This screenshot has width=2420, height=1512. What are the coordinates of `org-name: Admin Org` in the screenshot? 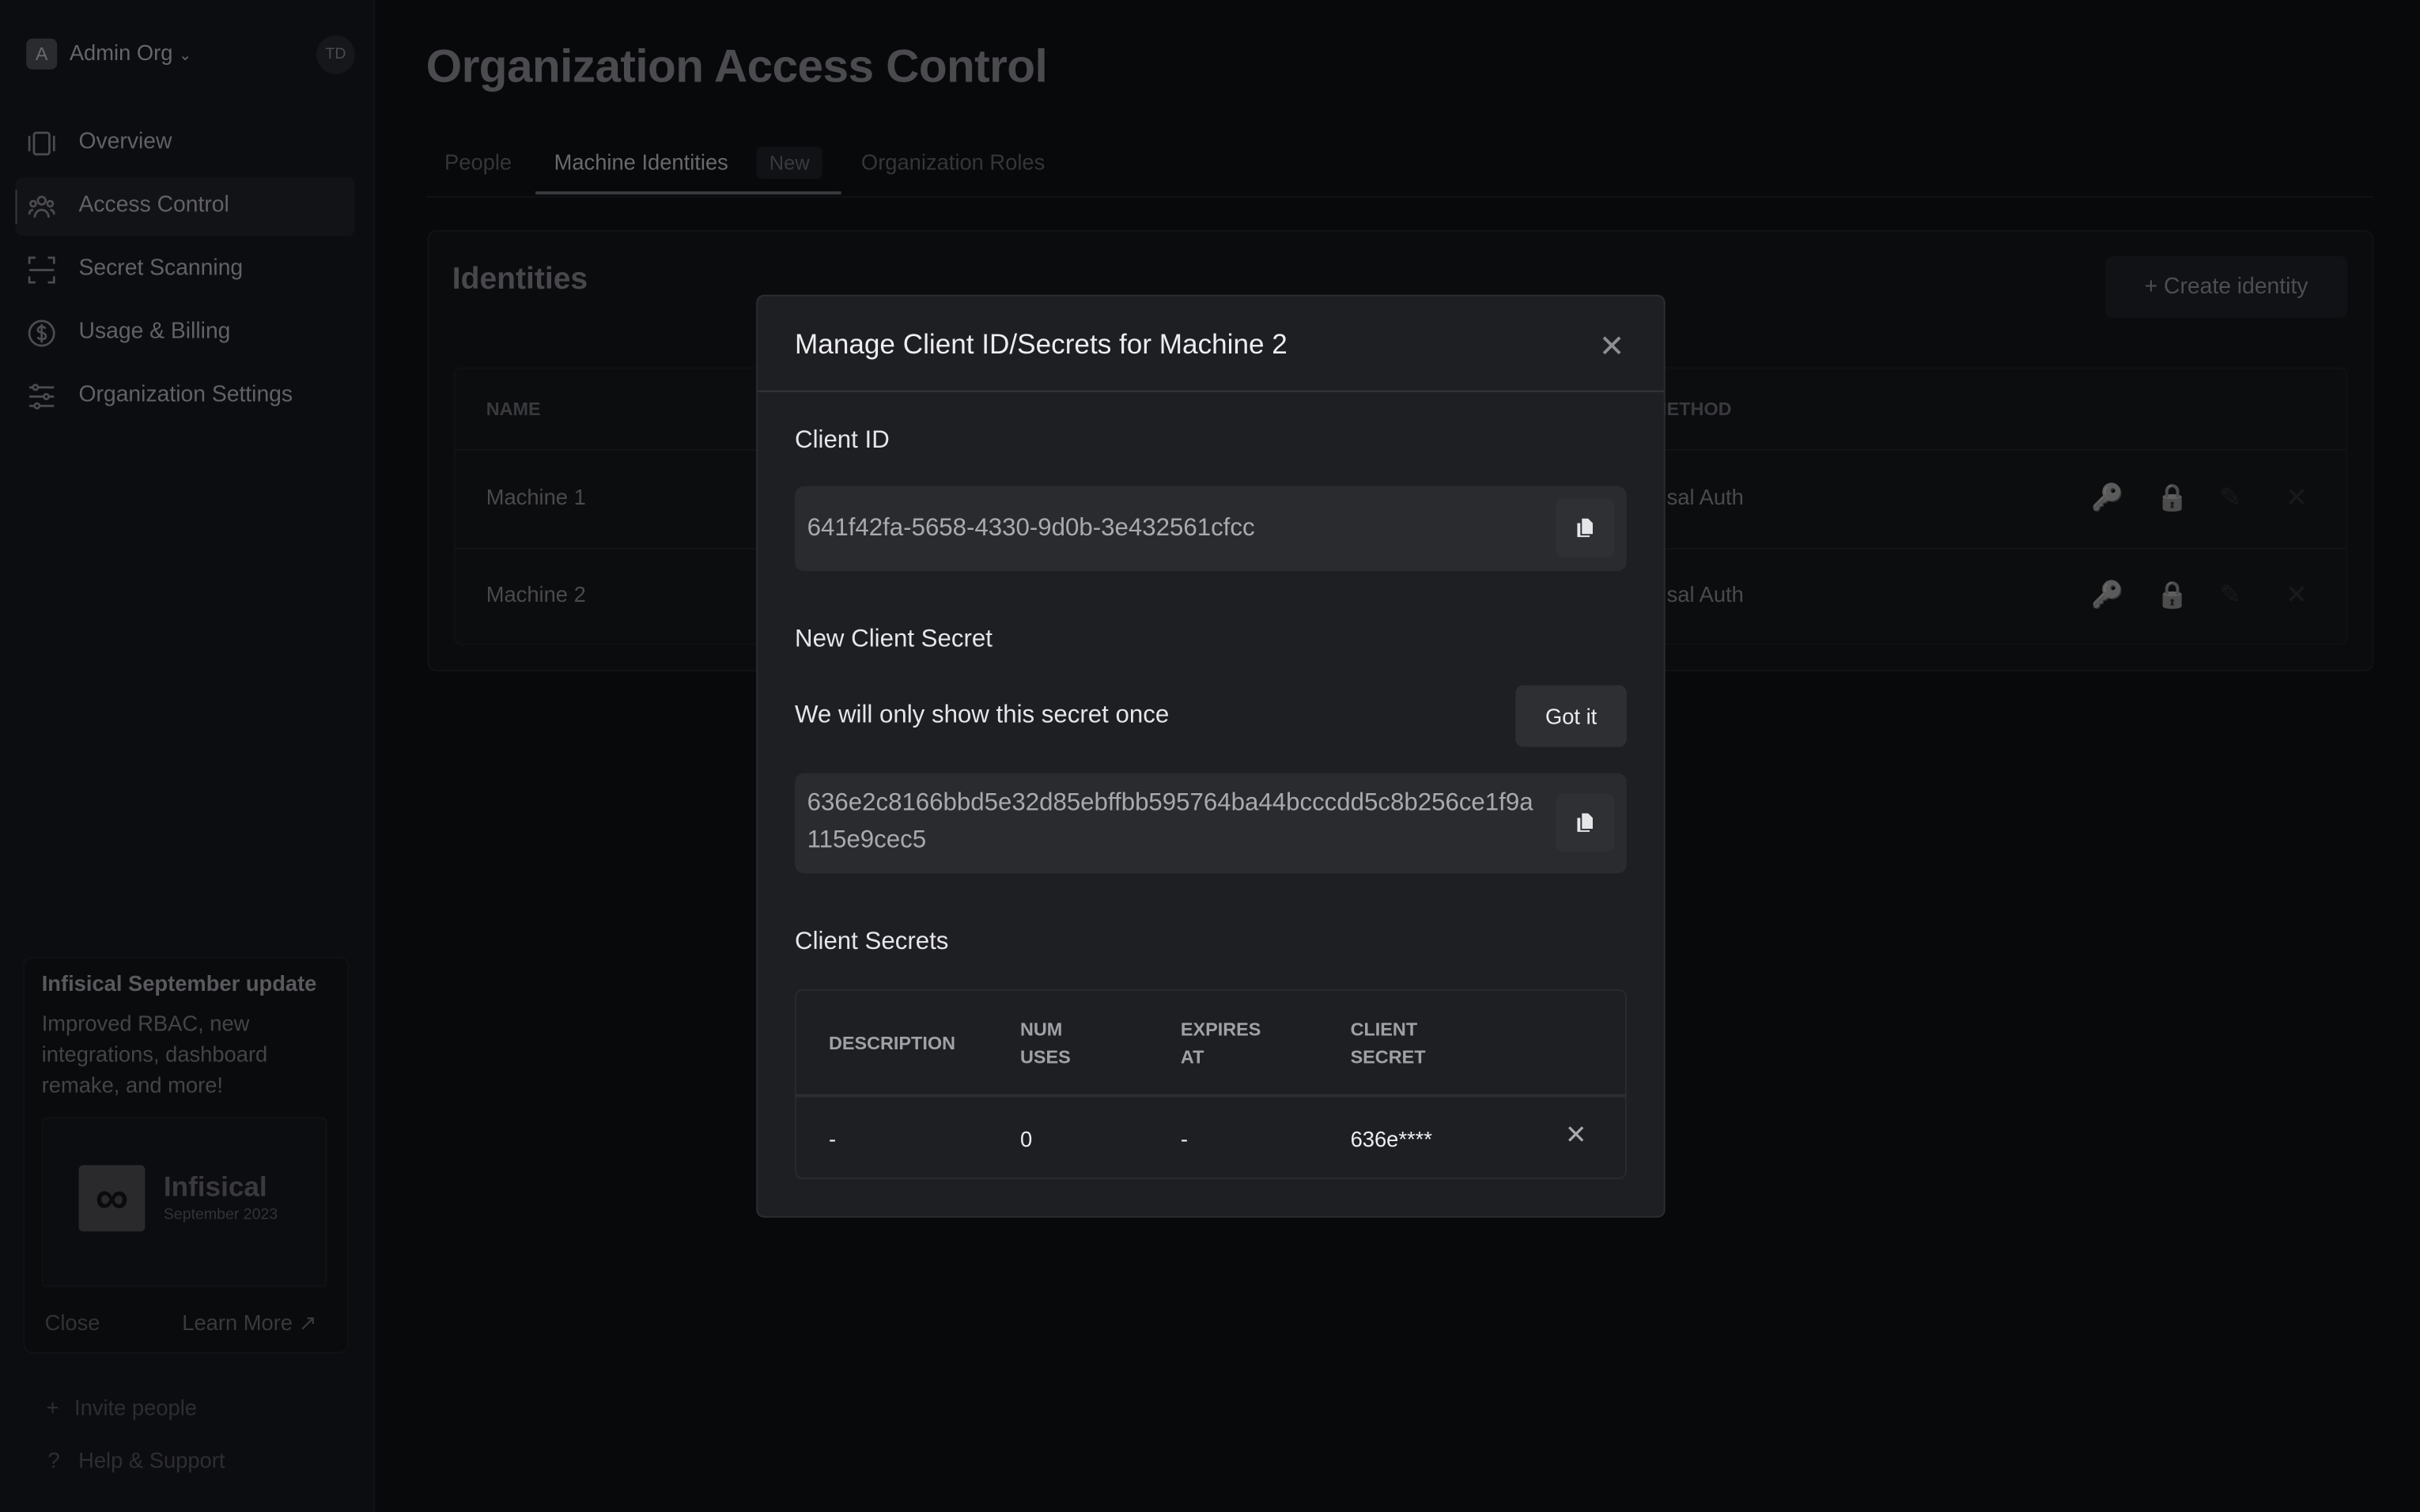 It's located at (121, 53).